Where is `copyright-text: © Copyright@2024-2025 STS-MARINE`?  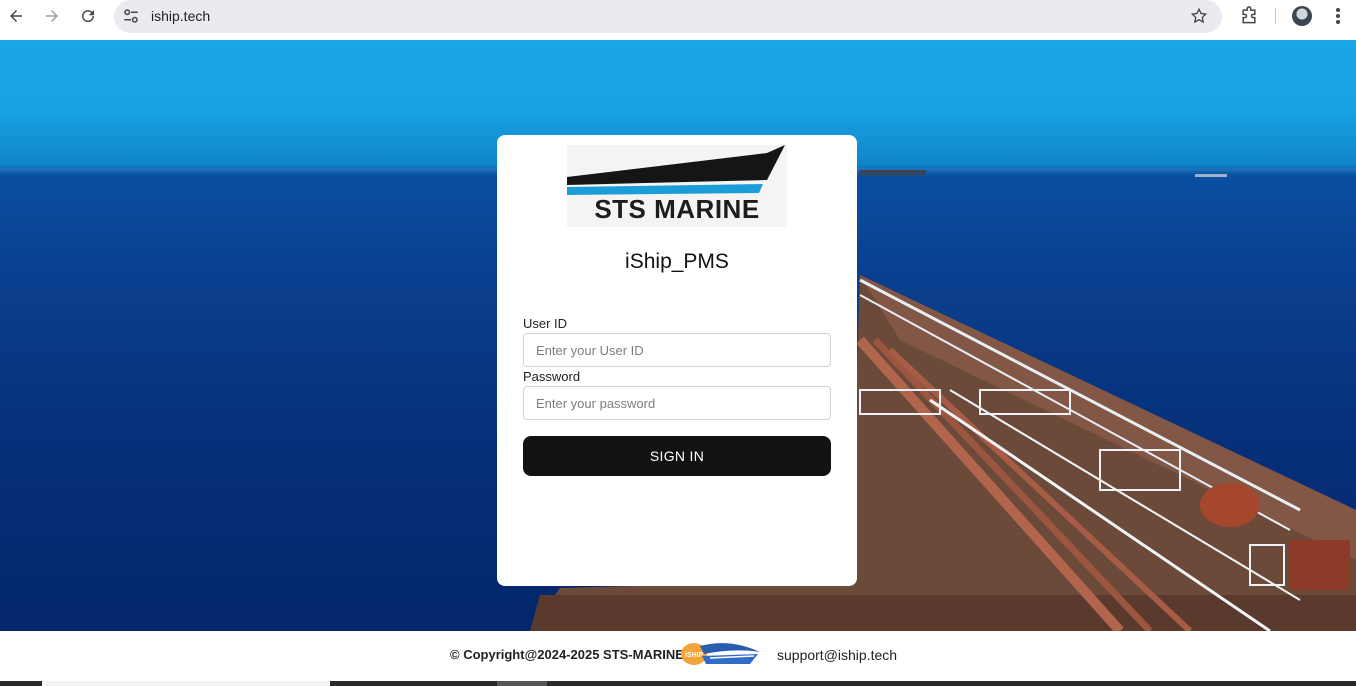 copyright-text: © Copyright@2024-2025 STS-MARINE is located at coordinates (567, 654).